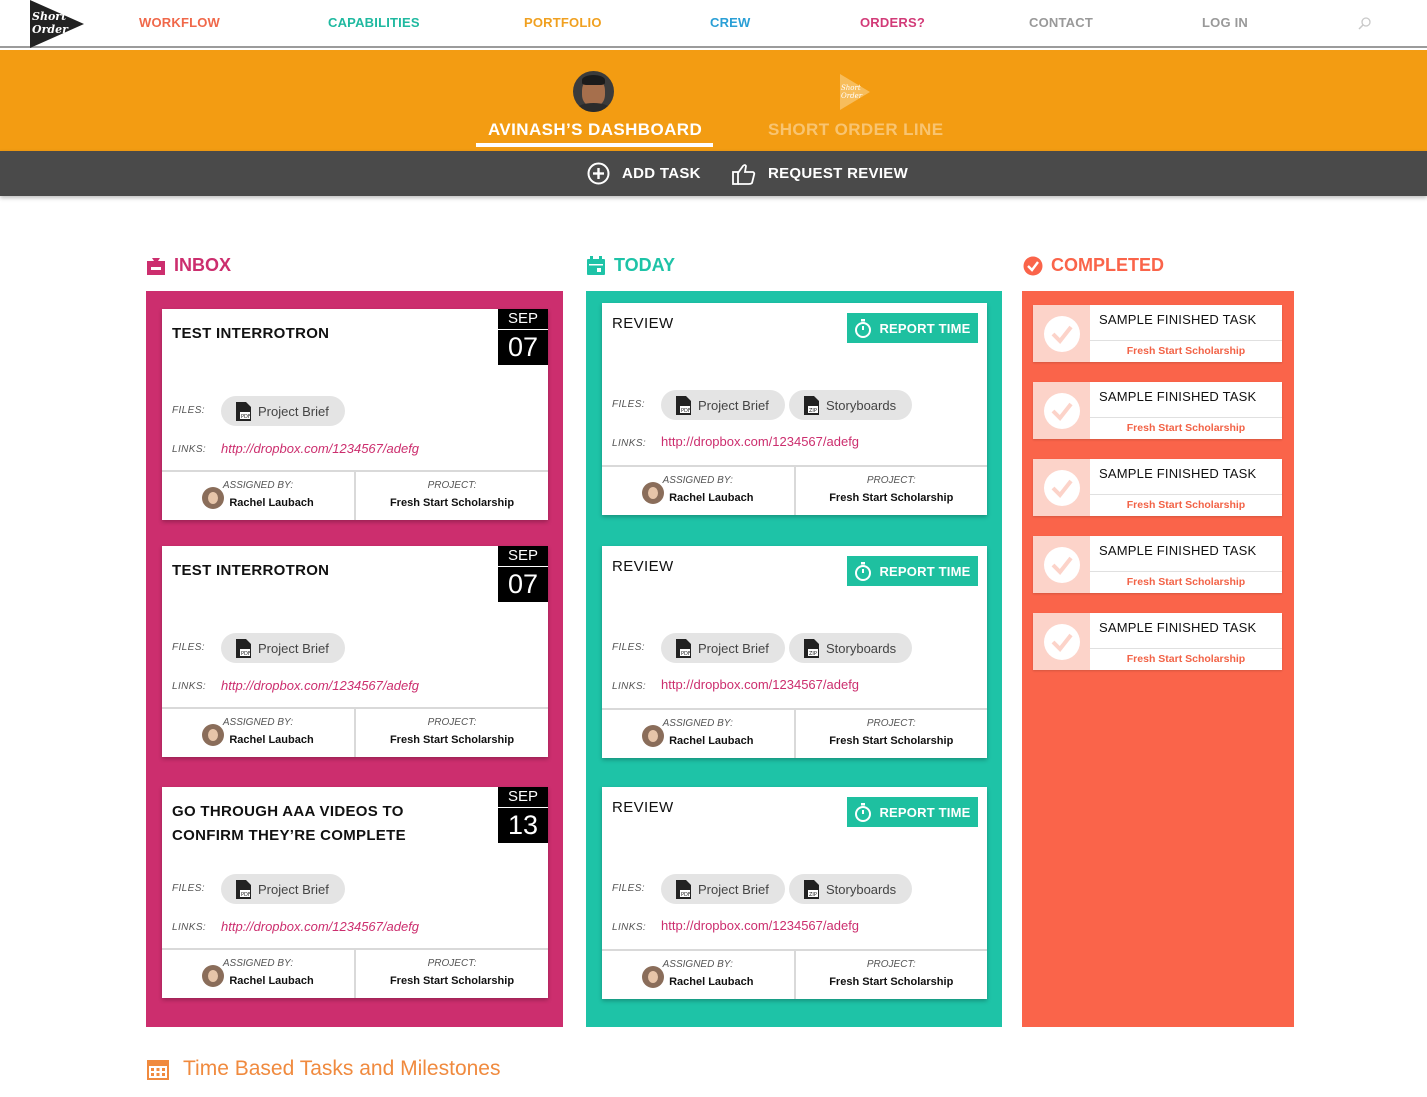 The image size is (1427, 1097). What do you see at coordinates (661, 173) in the screenshot?
I see `add-task-label: ADD TASK` at bounding box center [661, 173].